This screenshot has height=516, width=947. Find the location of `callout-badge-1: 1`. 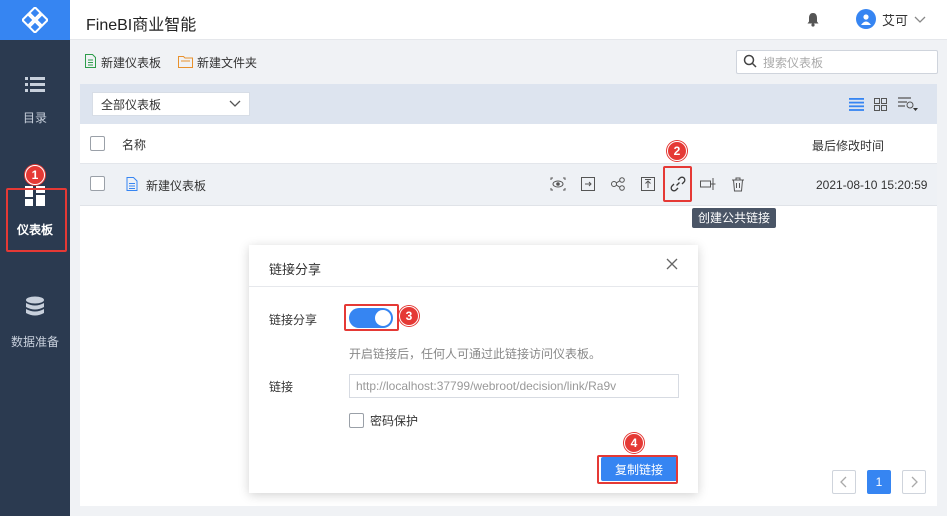

callout-badge-1: 1 is located at coordinates (35, 175).